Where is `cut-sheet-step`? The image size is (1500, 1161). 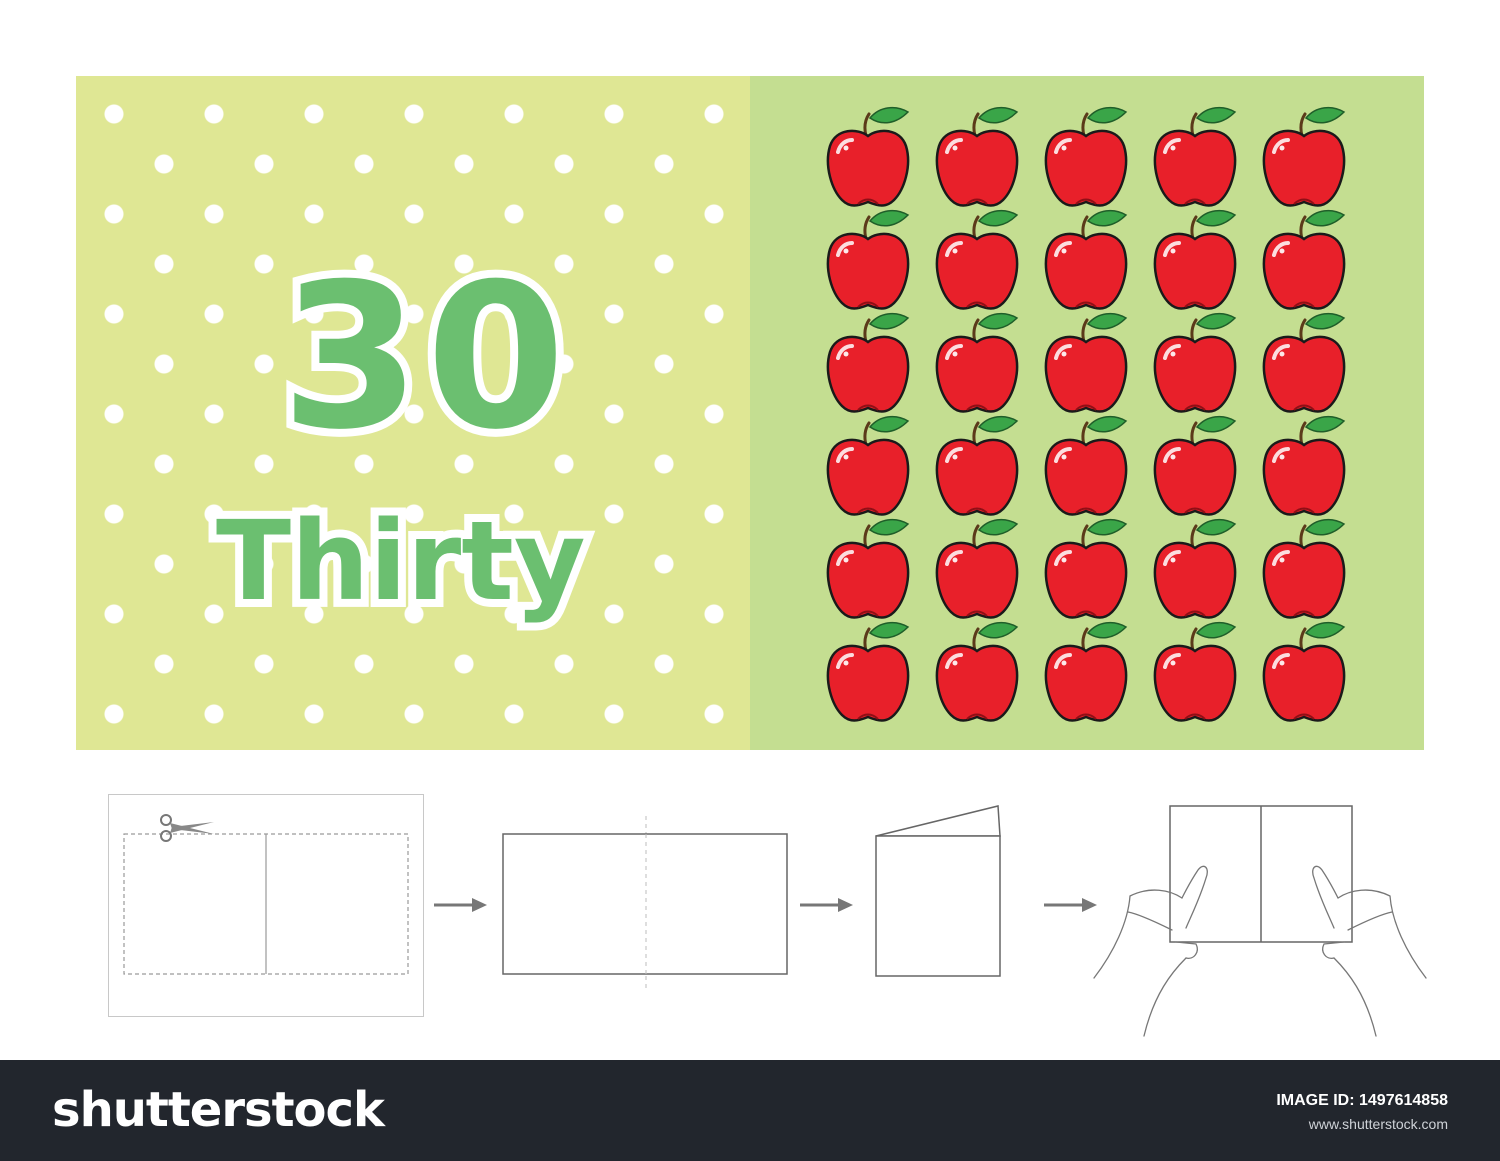
cut-sheet-step is located at coordinates (266, 905).